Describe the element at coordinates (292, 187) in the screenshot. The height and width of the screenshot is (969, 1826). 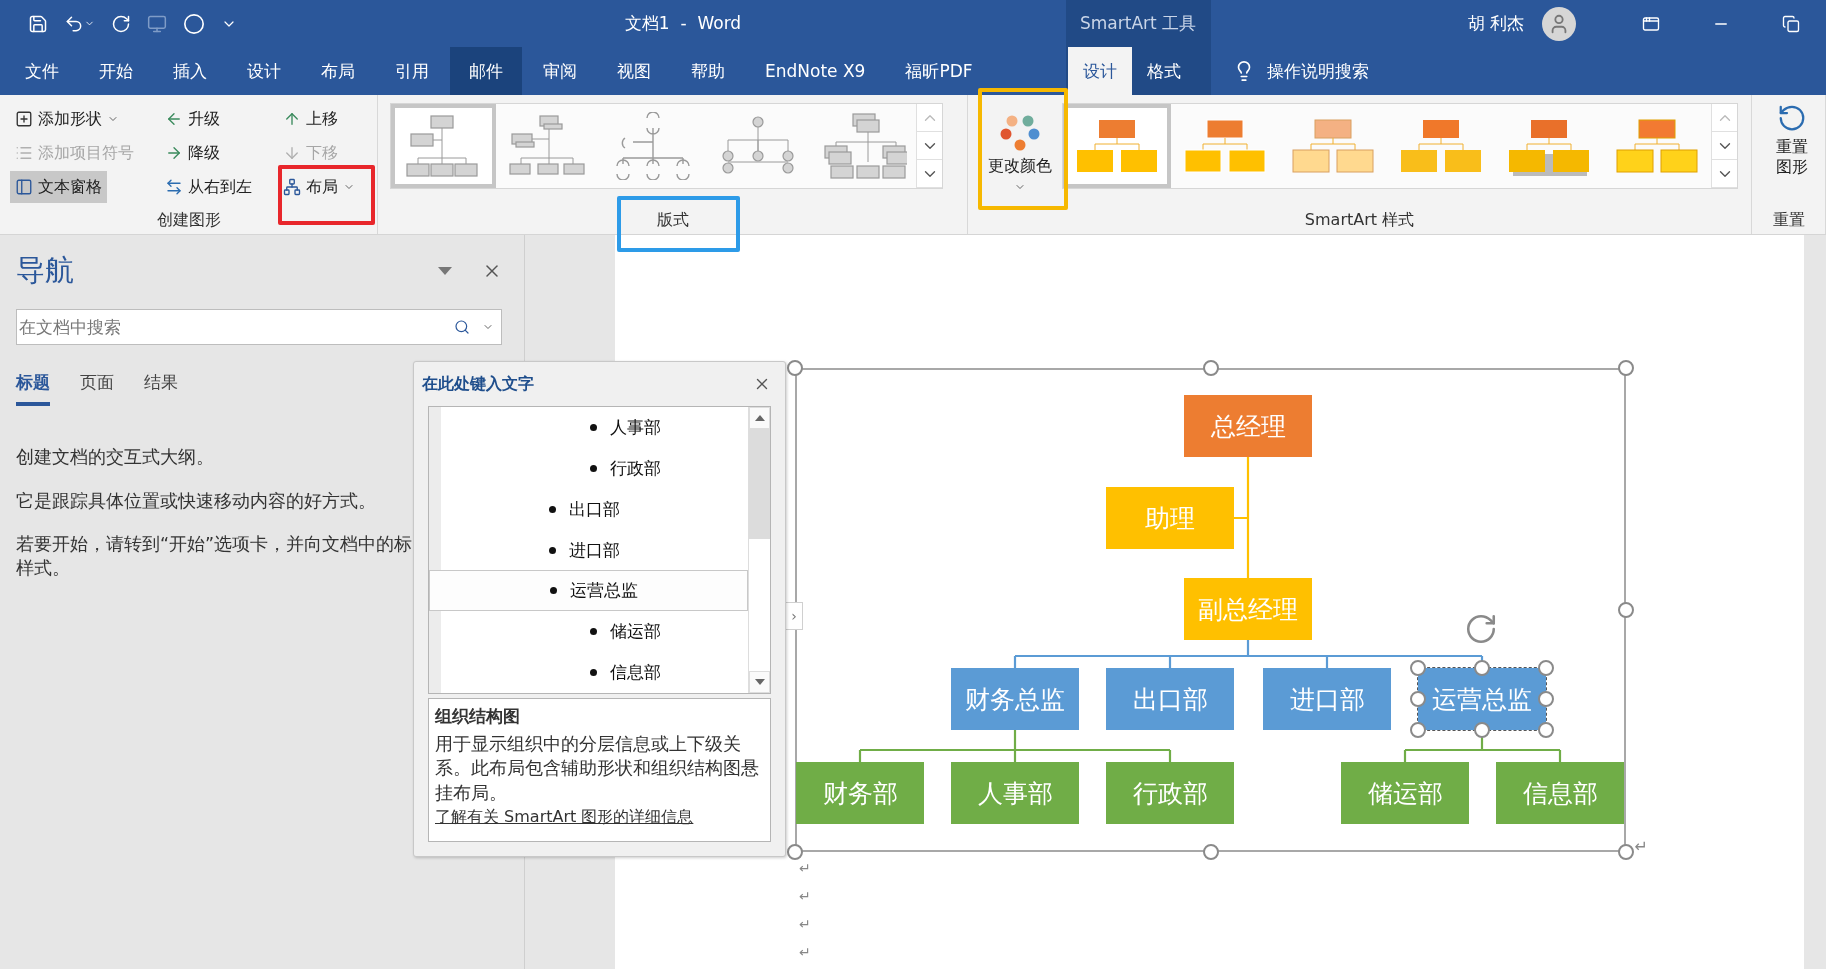
I see `hierarchy-icon` at that location.